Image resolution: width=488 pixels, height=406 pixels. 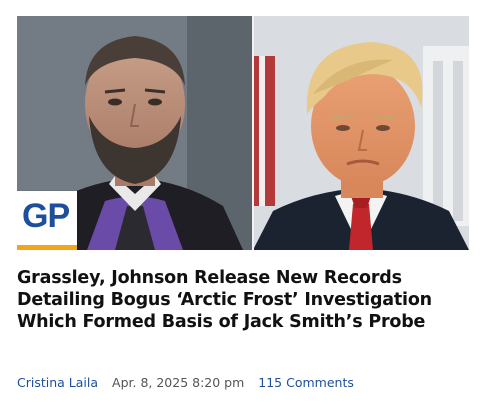 I want to click on site-logo-icon: GP, so click(x=46, y=216).